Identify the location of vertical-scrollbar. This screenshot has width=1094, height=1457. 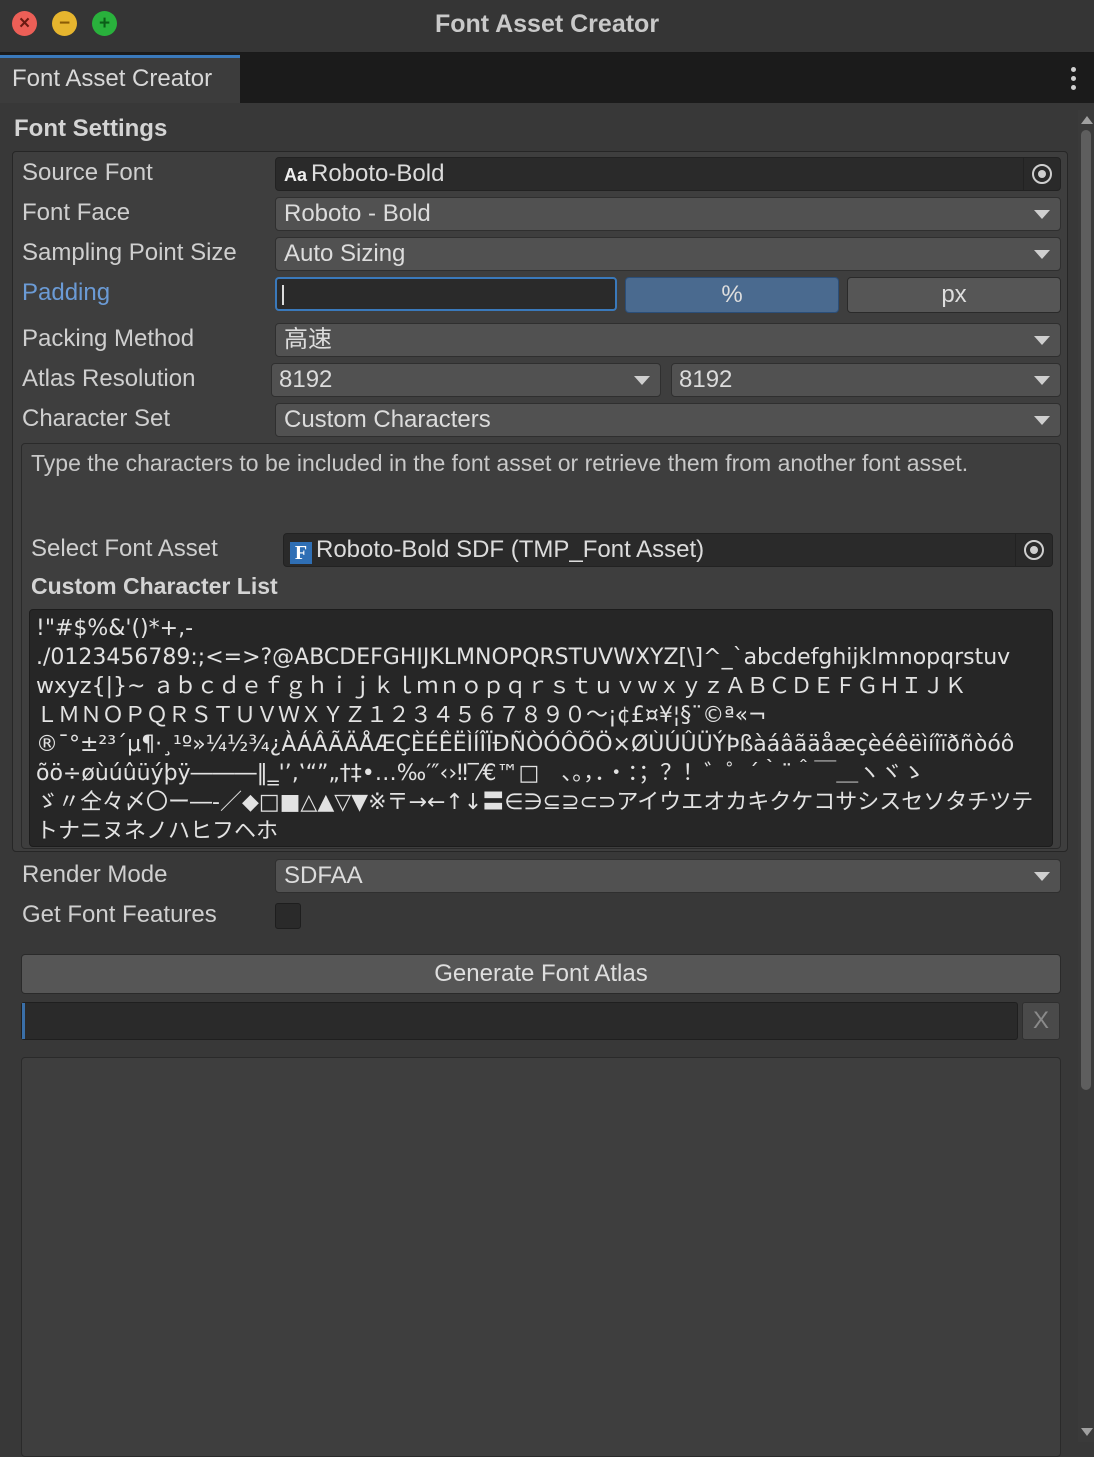
(1086, 776).